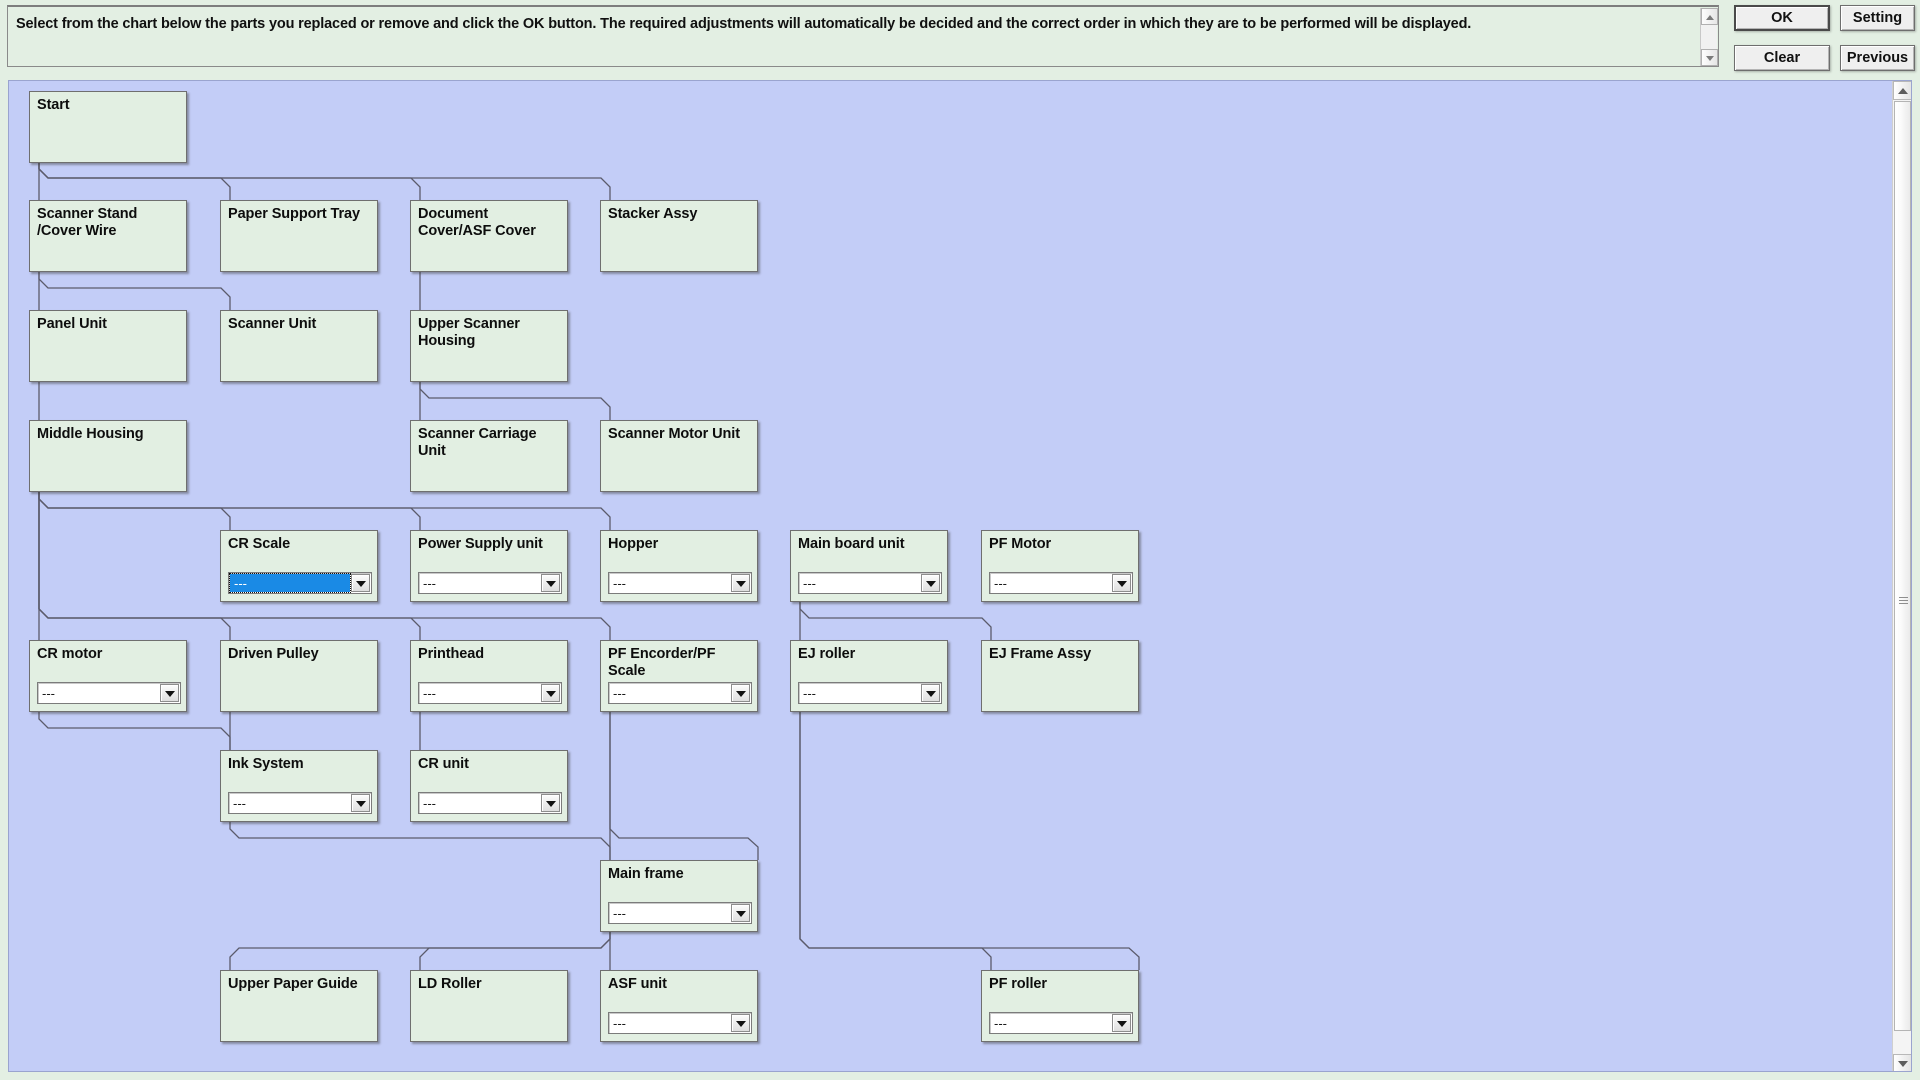 This screenshot has height=1080, width=1920. I want to click on chart-node-ej_roller: EJ roller ---, so click(869, 676).